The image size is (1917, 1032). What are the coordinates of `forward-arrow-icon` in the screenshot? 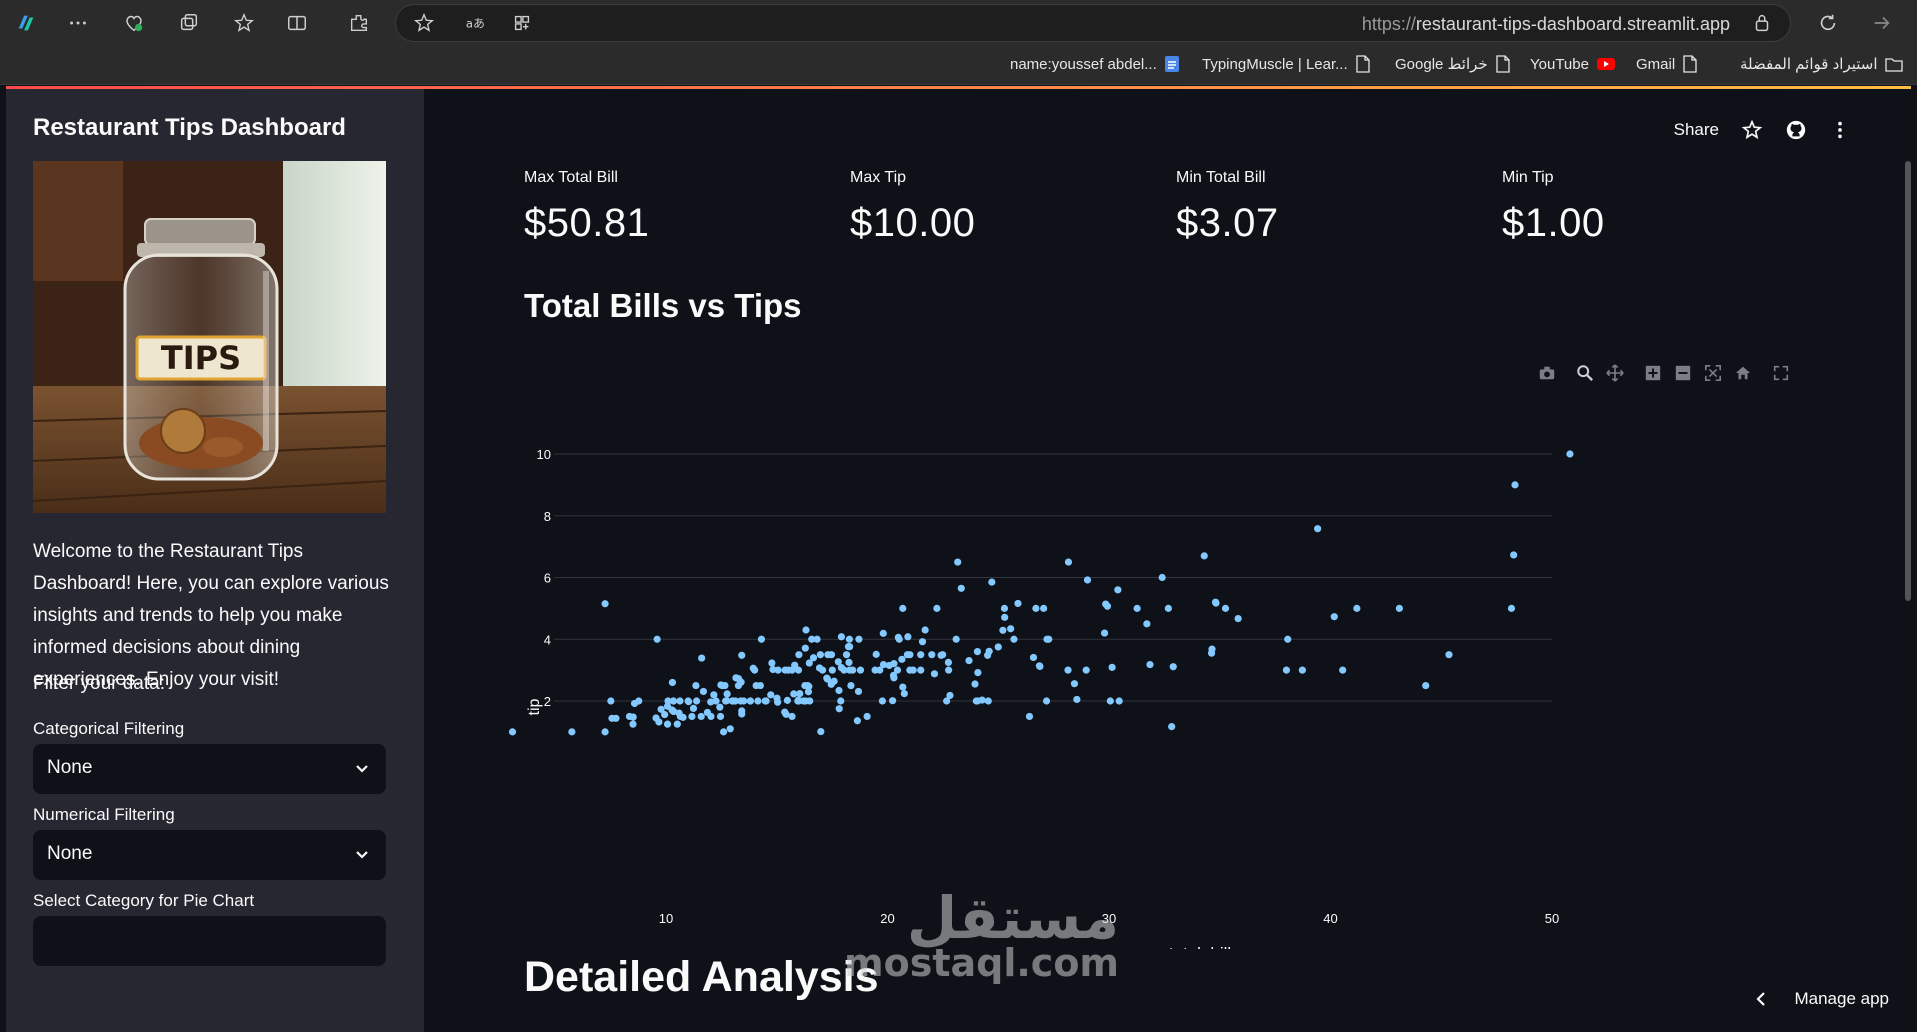 It's located at (1882, 23).